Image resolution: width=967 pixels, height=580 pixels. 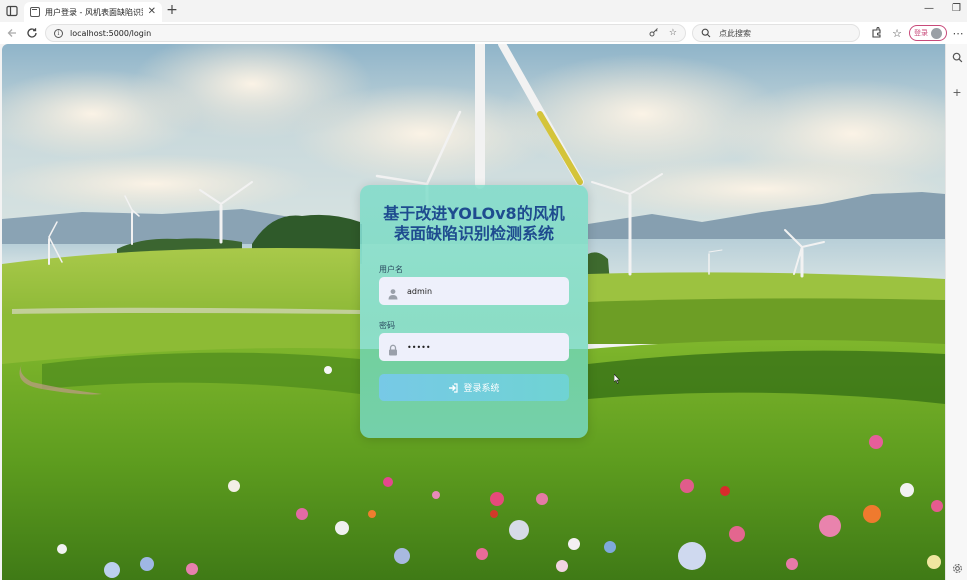 What do you see at coordinates (483, 11) in the screenshot?
I see `tab-strip: 用户登录 - 风机表面缺陷识别检测系统 ✕ + — ❐` at bounding box center [483, 11].